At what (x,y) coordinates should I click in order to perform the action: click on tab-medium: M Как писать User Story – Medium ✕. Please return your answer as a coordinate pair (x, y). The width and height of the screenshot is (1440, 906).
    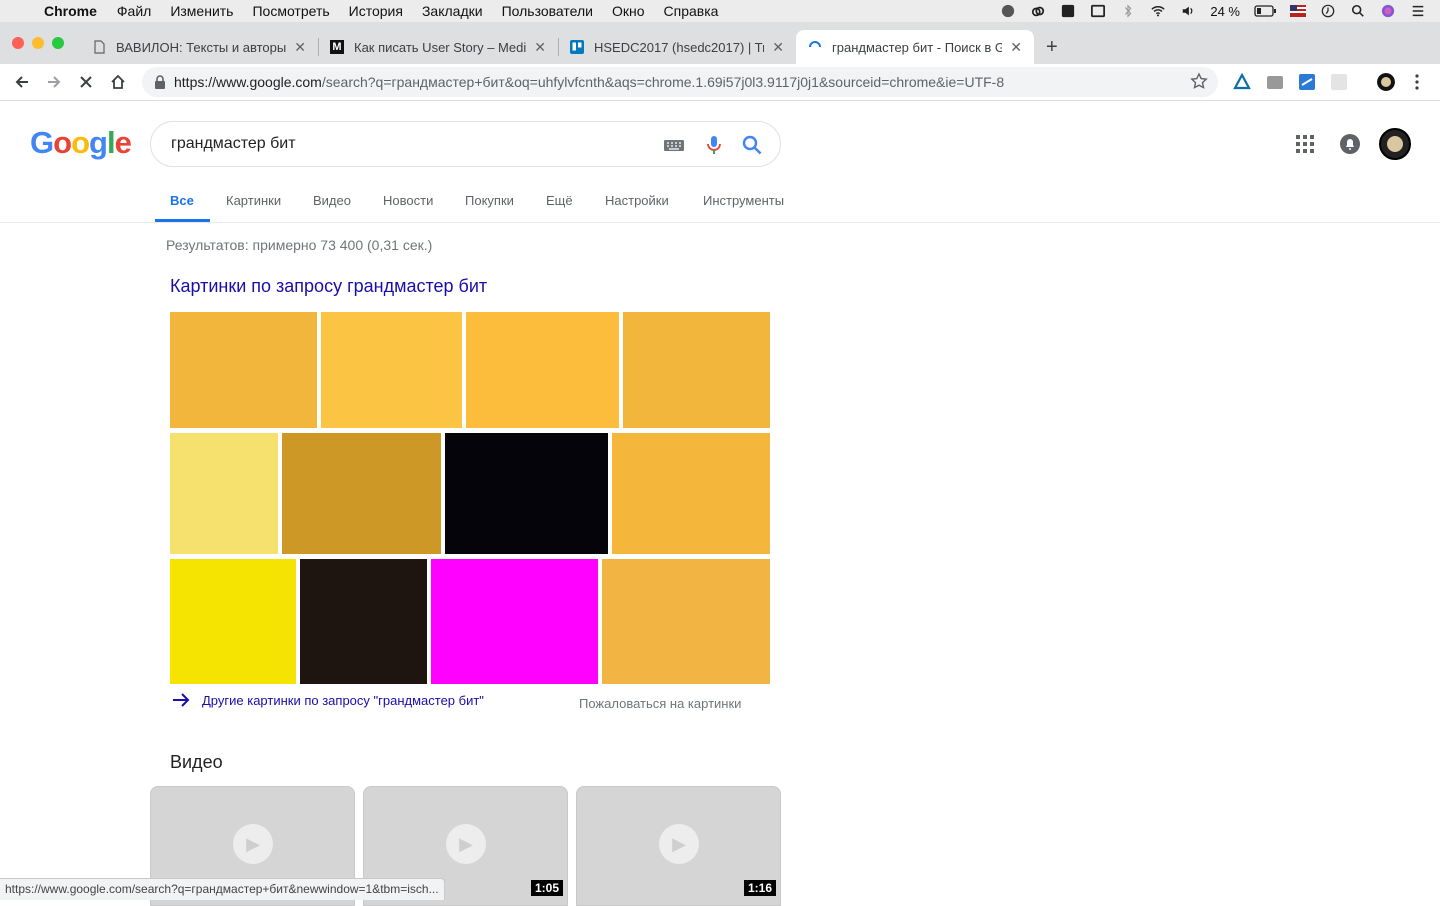
    Looking at the image, I should click on (438, 47).